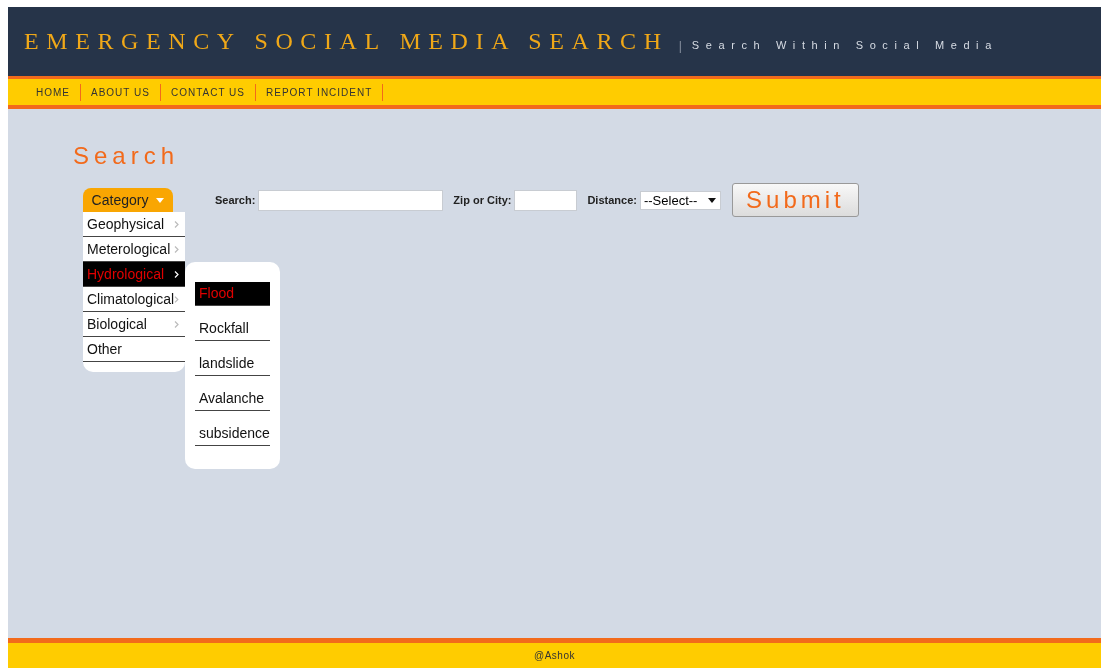 Image resolution: width=1101 pixels, height=668 pixels. What do you see at coordinates (134, 224) in the screenshot?
I see `menu-item: Geophysical` at bounding box center [134, 224].